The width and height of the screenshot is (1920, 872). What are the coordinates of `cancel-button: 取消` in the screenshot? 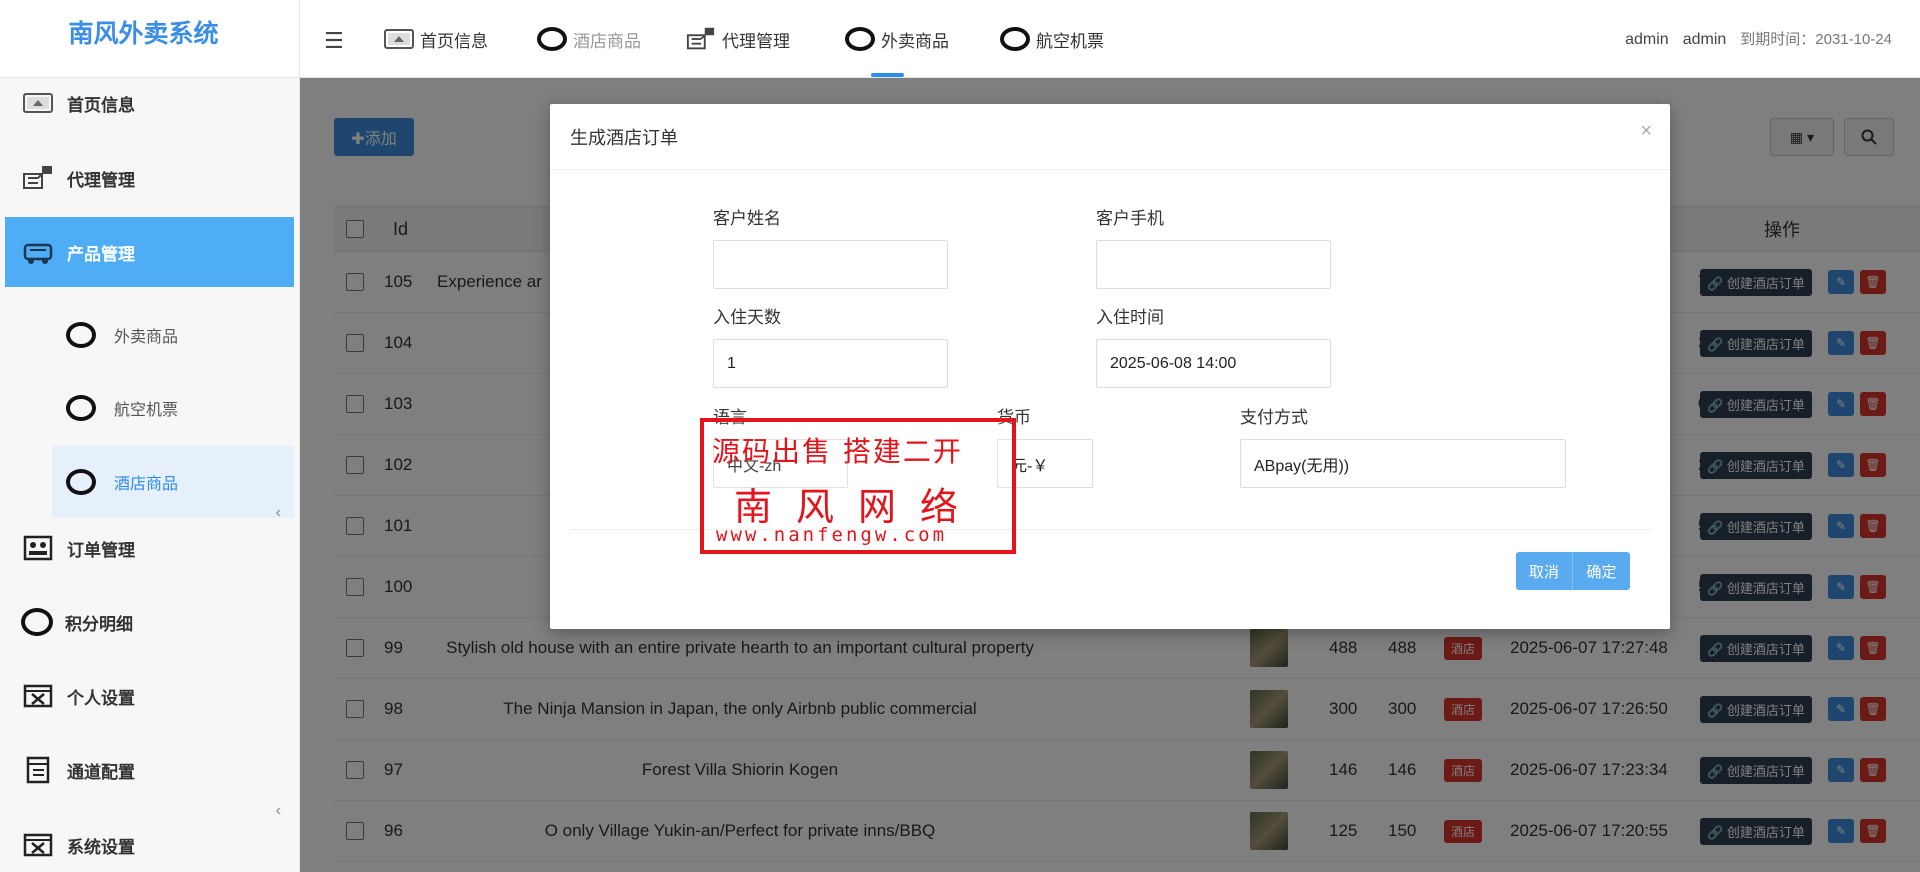 It's located at (1544, 571).